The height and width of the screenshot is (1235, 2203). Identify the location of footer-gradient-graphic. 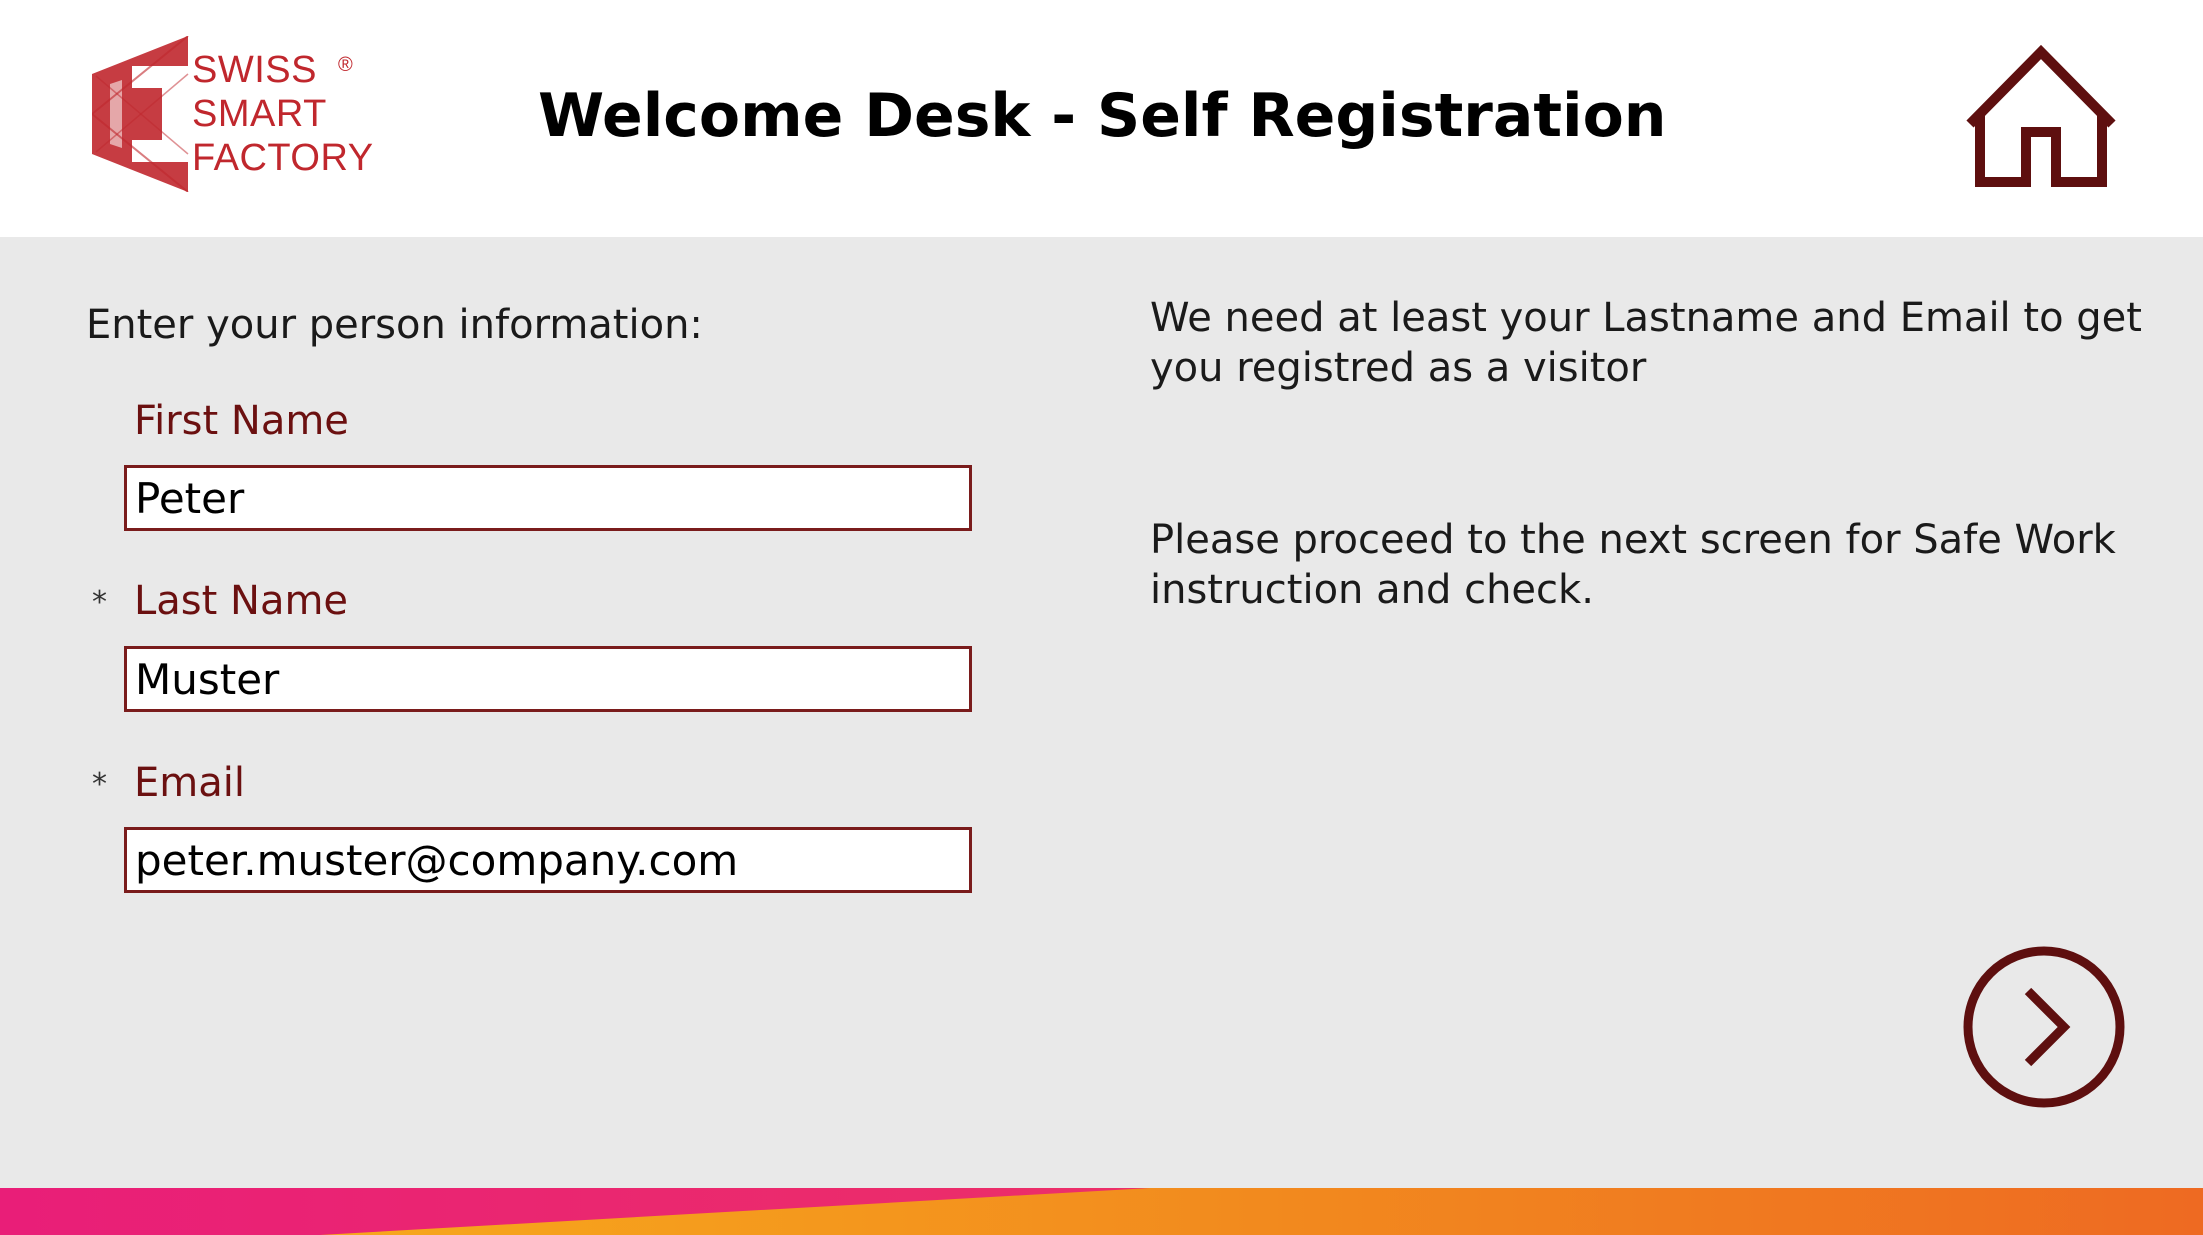
(1101, 1211).